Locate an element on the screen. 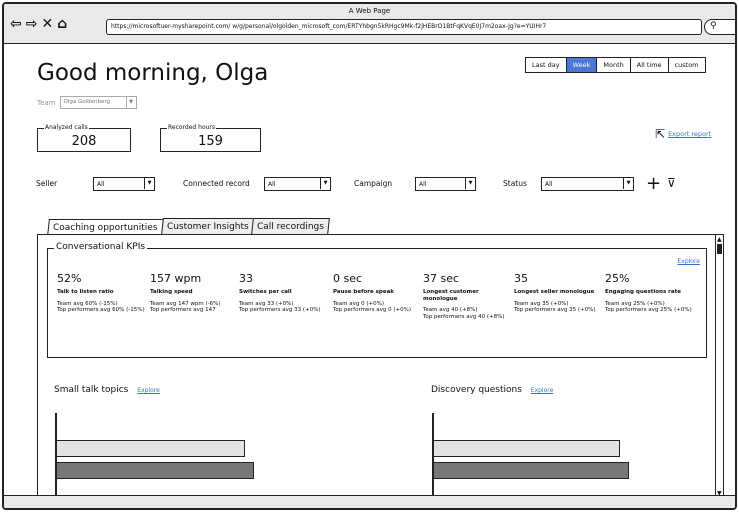  analyzed-calls-label: Analyzed calls is located at coordinates (66, 127).